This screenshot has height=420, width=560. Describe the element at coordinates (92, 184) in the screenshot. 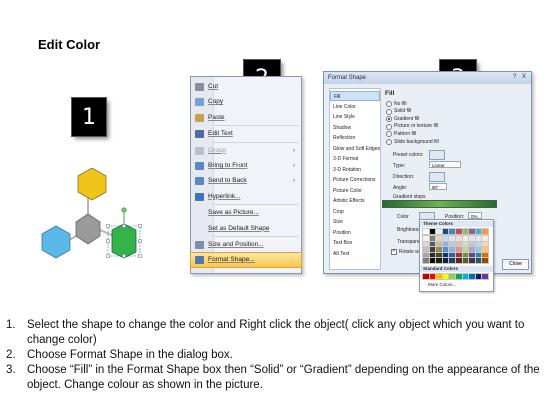

I see `hexagon-top-shape` at that location.